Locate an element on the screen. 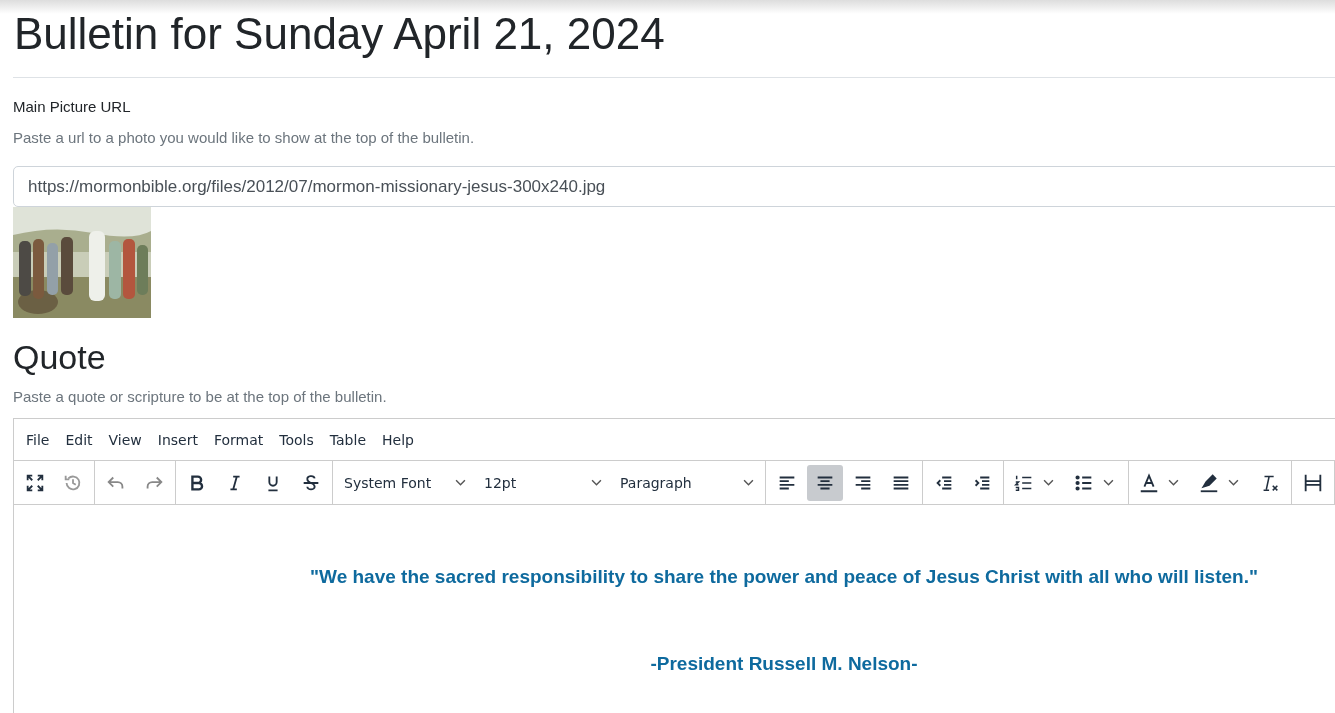 This screenshot has width=1335, height=713. page-title: Bulletin for Sunday April 21, 2024 is located at coordinates (340, 34).